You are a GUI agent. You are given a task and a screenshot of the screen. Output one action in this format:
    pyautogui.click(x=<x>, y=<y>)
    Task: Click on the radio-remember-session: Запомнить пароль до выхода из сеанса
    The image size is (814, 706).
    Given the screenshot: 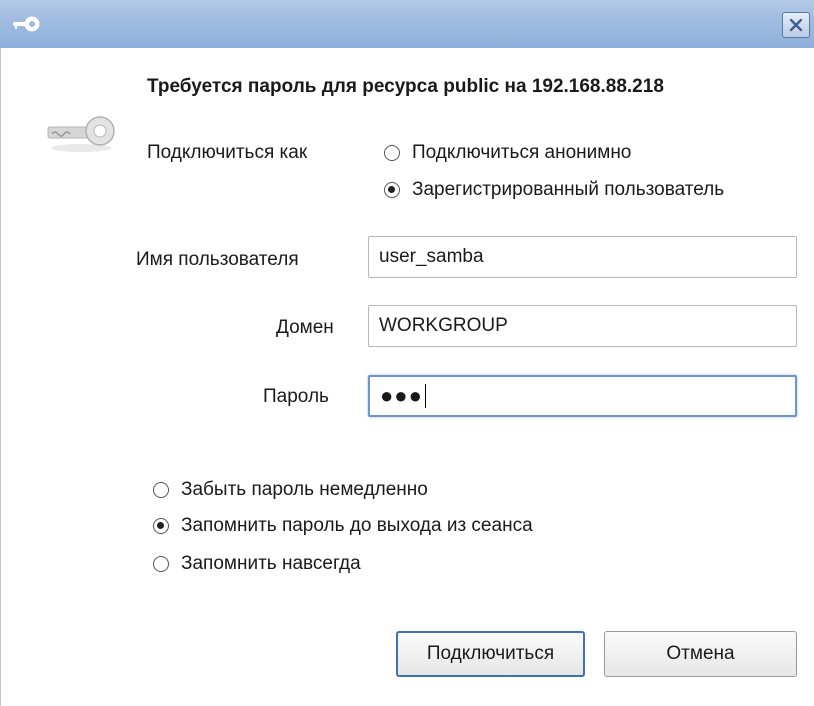 What is the action you would take?
    pyautogui.click(x=343, y=526)
    